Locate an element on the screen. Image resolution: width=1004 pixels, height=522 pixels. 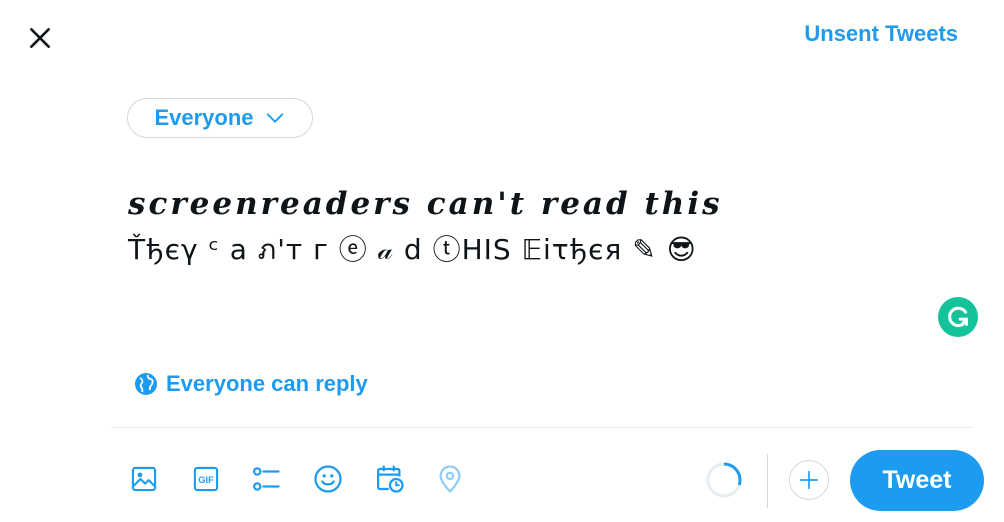
poll-icon is located at coordinates (266, 479).